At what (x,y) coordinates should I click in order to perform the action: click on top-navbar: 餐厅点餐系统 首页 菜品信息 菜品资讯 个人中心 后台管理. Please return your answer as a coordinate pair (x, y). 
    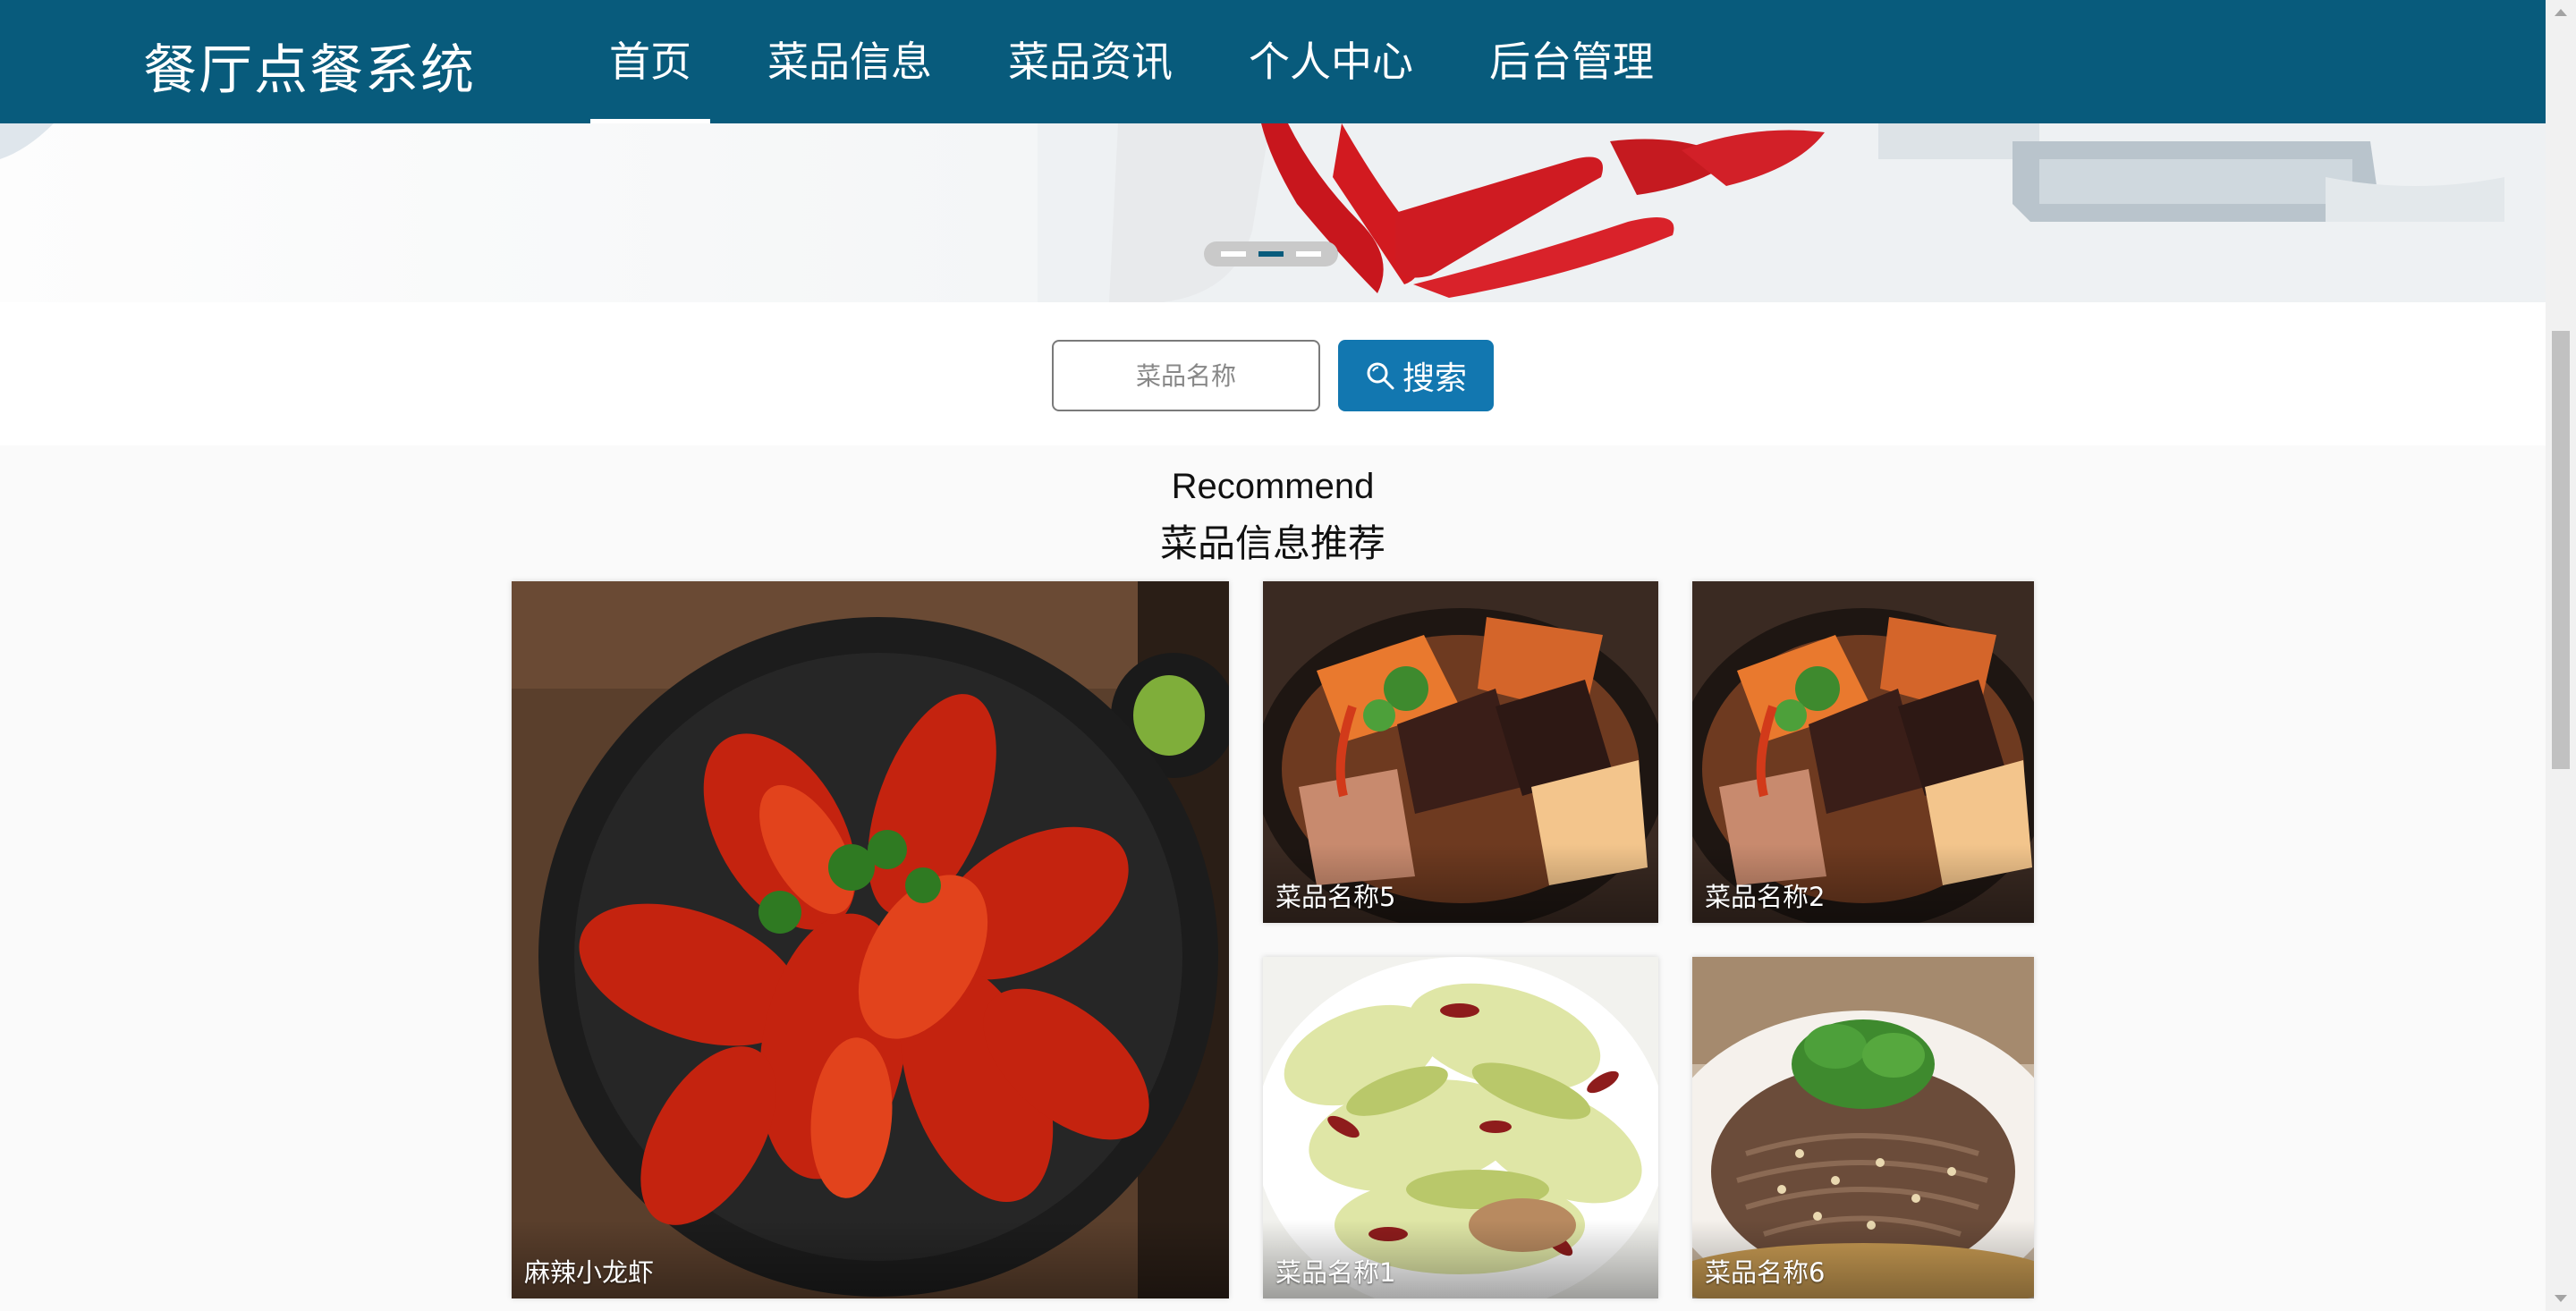
    Looking at the image, I should click on (1273, 61).